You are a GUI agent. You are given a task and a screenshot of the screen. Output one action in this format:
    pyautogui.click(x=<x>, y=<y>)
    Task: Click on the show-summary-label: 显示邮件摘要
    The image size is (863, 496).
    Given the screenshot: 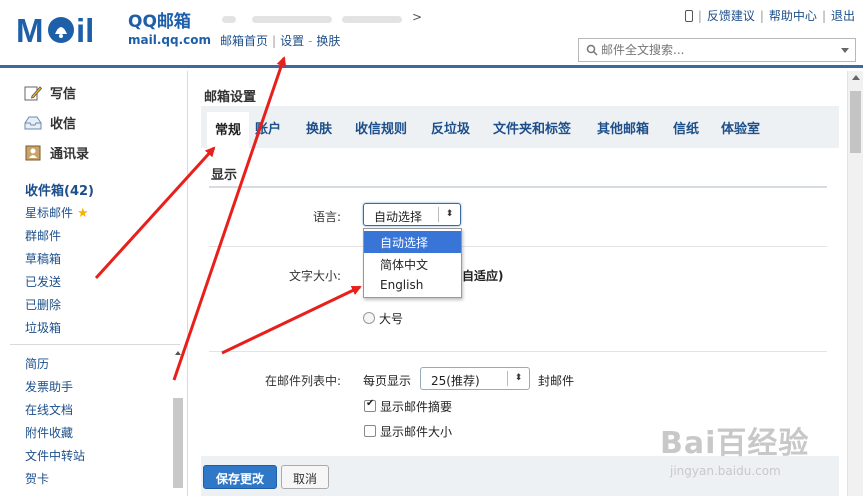 What is the action you would take?
    pyautogui.click(x=416, y=406)
    